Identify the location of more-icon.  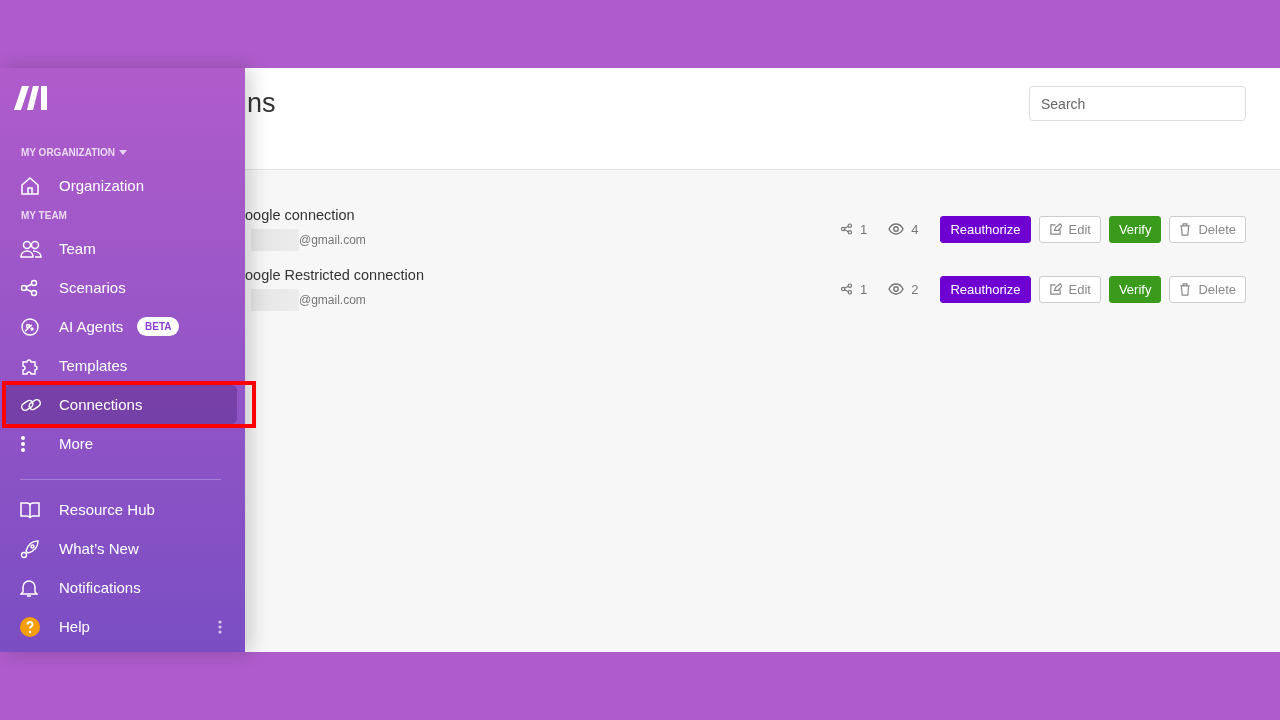
(23, 443).